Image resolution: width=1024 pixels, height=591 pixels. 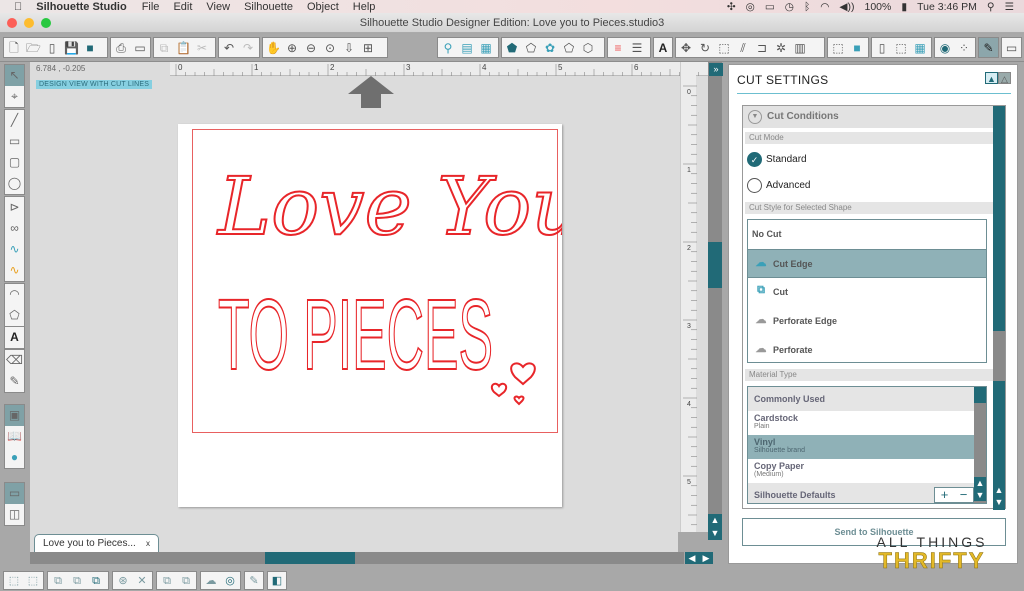 I want to click on line-color-icon: ⬟, so click(x=512, y=48).